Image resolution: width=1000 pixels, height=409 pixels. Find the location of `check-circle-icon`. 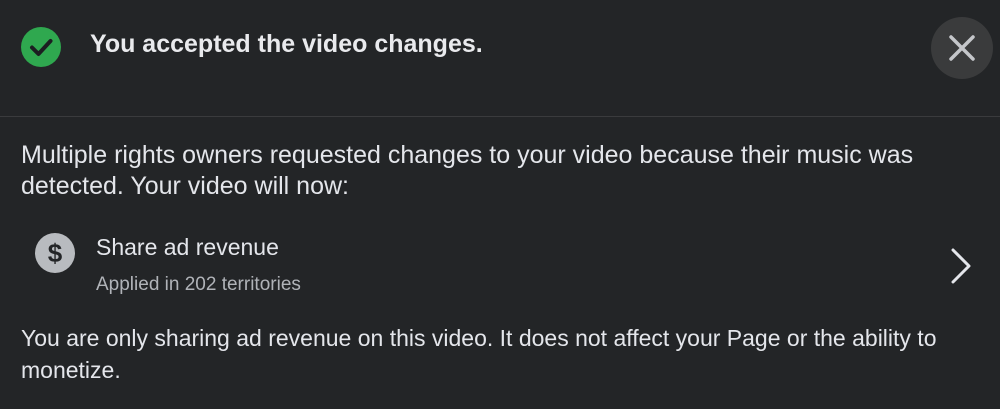

check-circle-icon is located at coordinates (41, 47).